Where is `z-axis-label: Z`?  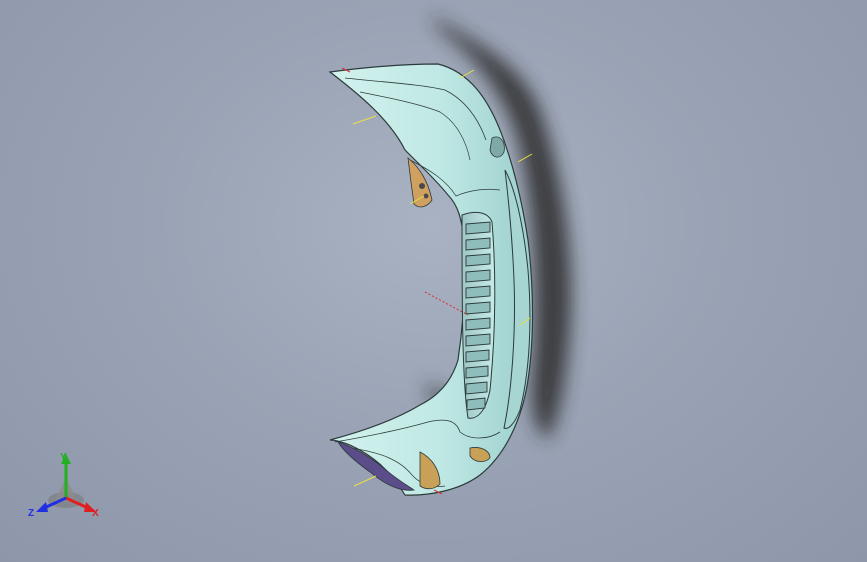 z-axis-label: Z is located at coordinates (31, 513).